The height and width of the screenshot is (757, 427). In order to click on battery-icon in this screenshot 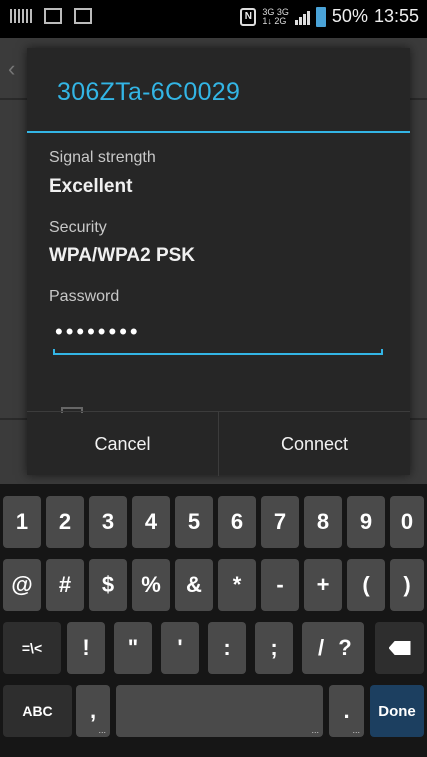, I will do `click(320, 16)`.